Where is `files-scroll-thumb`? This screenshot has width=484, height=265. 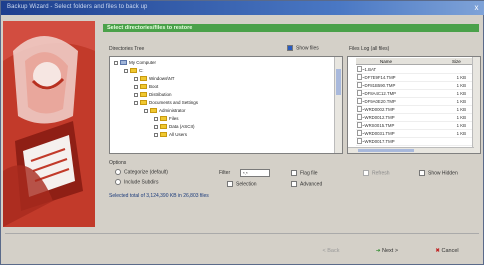 files-scroll-thumb is located at coordinates (386, 150).